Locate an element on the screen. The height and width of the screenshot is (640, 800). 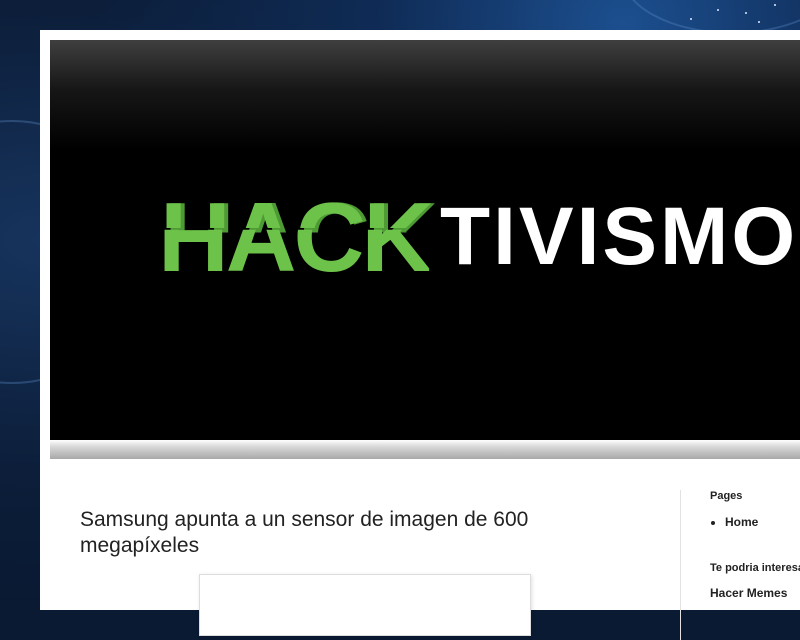
post-image-frame is located at coordinates (365, 605).